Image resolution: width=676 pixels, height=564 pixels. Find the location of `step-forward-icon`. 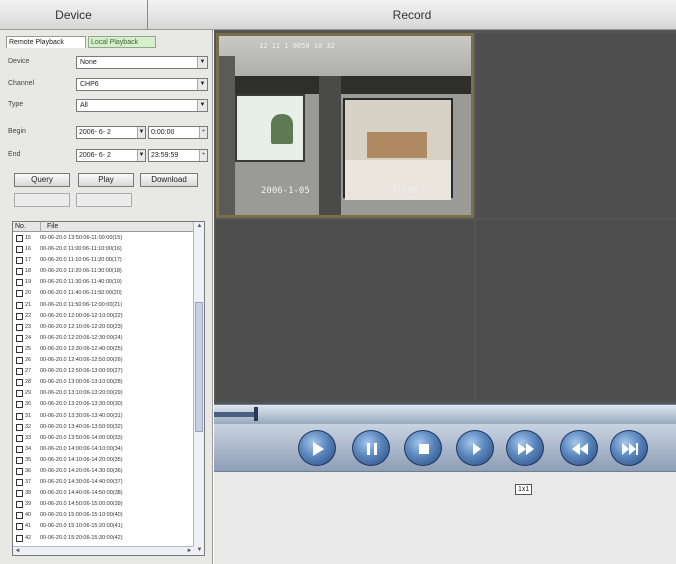

step-forward-icon is located at coordinates (477, 449).